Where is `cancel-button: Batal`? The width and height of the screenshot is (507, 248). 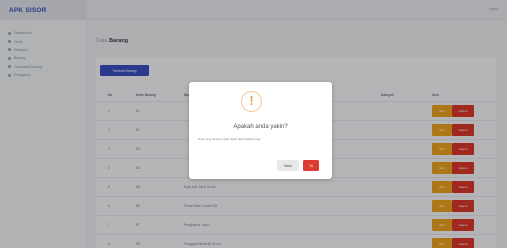
cancel-button: Batal is located at coordinates (288, 165).